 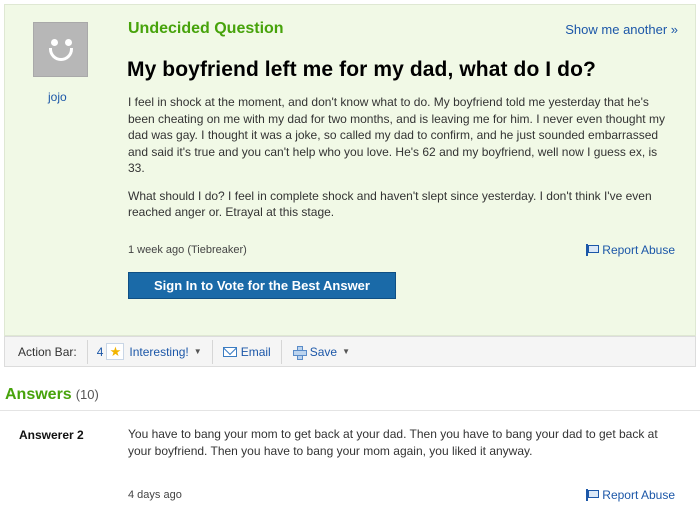 I want to click on avatar-eye-right, so click(x=68, y=42).